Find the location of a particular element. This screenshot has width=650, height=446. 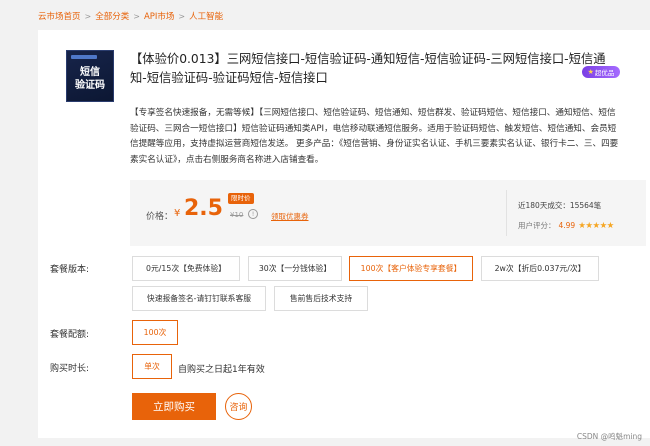

consult-button: 咨询 is located at coordinates (238, 406).